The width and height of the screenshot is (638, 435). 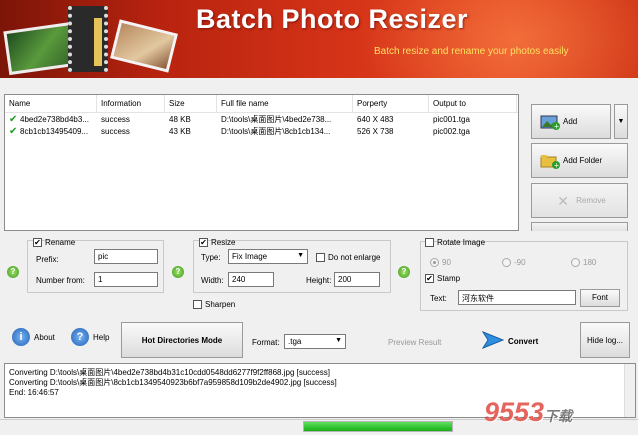 I want to click on watermark-logo: 9553下载, so click(x=528, y=412).